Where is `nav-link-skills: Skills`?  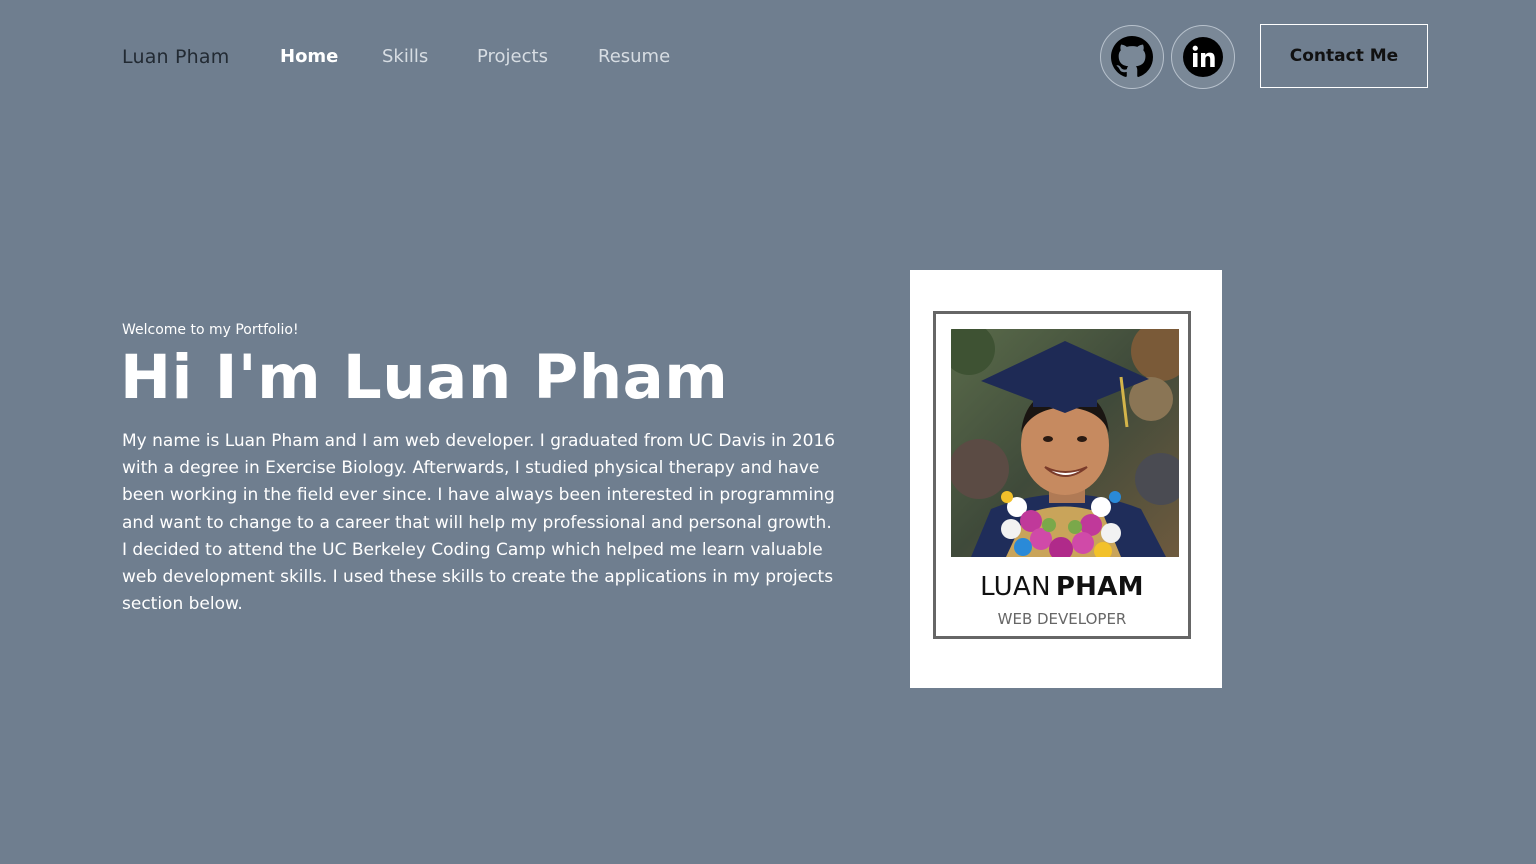 nav-link-skills: Skills is located at coordinates (405, 56).